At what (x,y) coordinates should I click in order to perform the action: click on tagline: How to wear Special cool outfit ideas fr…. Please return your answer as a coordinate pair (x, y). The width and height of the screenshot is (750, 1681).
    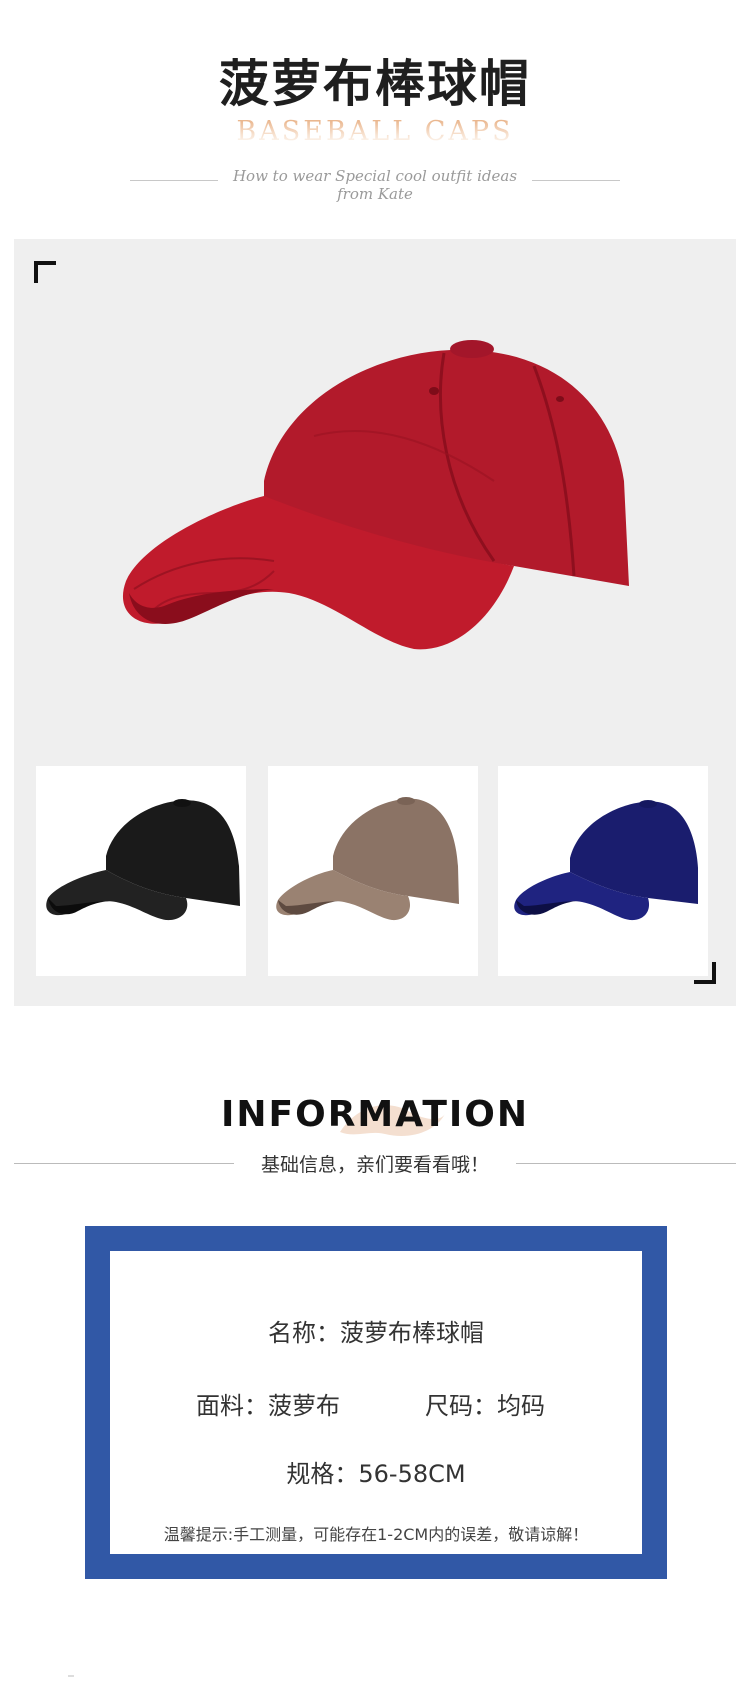
    Looking at the image, I should click on (375, 185).